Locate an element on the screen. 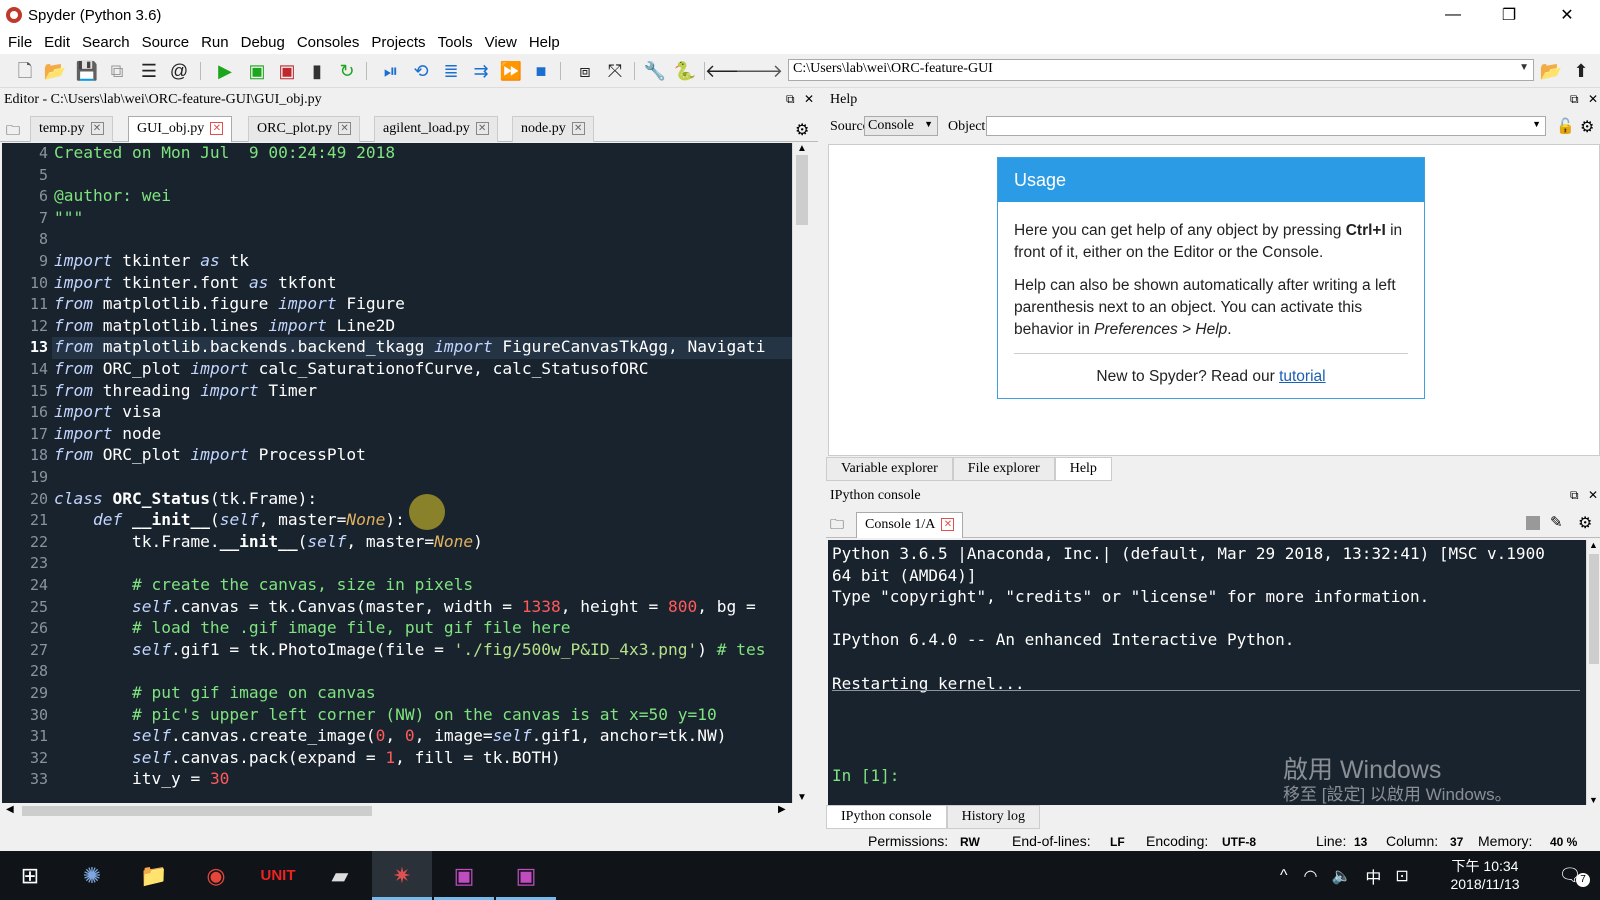 This screenshot has height=900, width=1600. tab-agilent-load-py: agilent_load.py ✕ is located at coordinates (436, 129).